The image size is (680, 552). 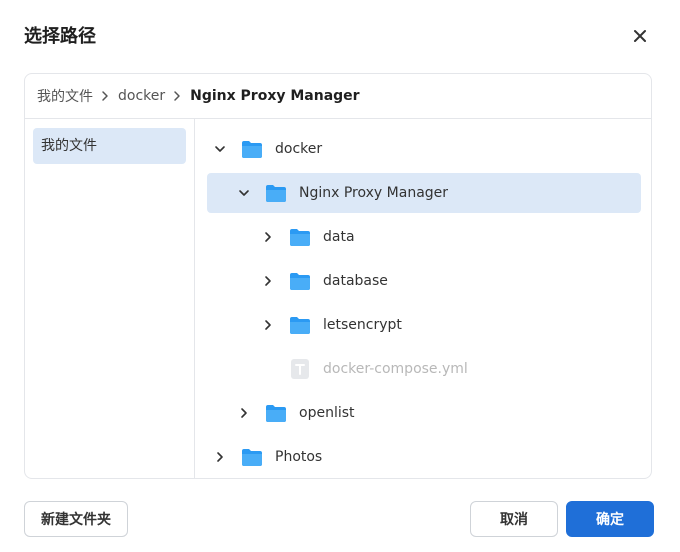 I want to click on tree-item-database: database, so click(x=424, y=281).